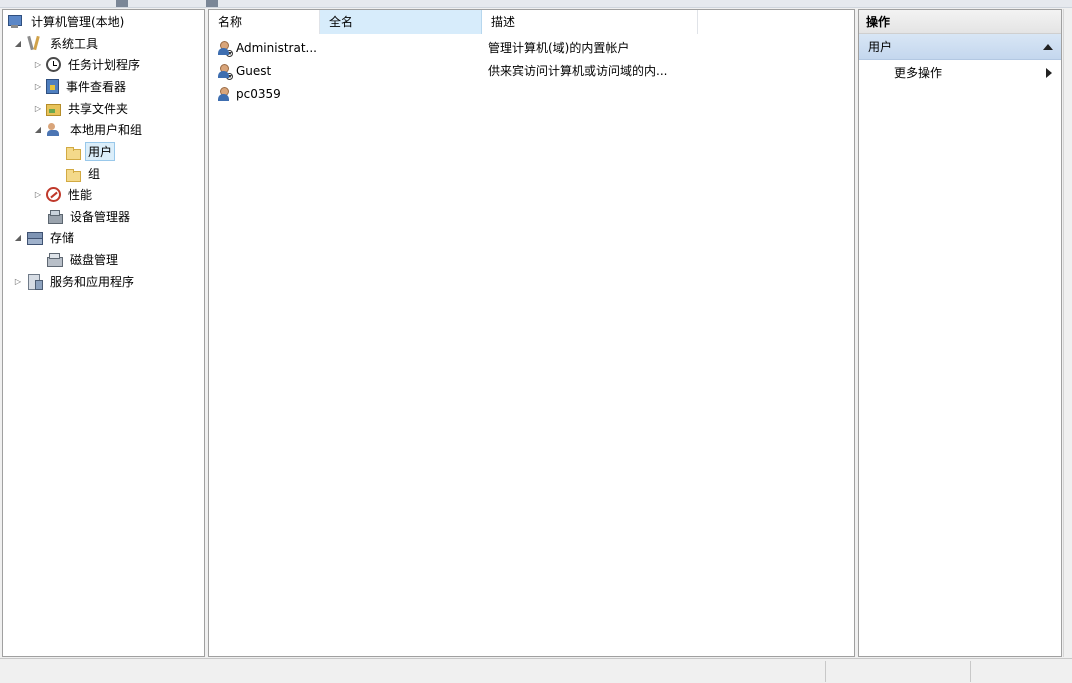 Image resolution: width=1072 pixels, height=683 pixels. I want to click on shared-folder-icon, so click(53, 110).